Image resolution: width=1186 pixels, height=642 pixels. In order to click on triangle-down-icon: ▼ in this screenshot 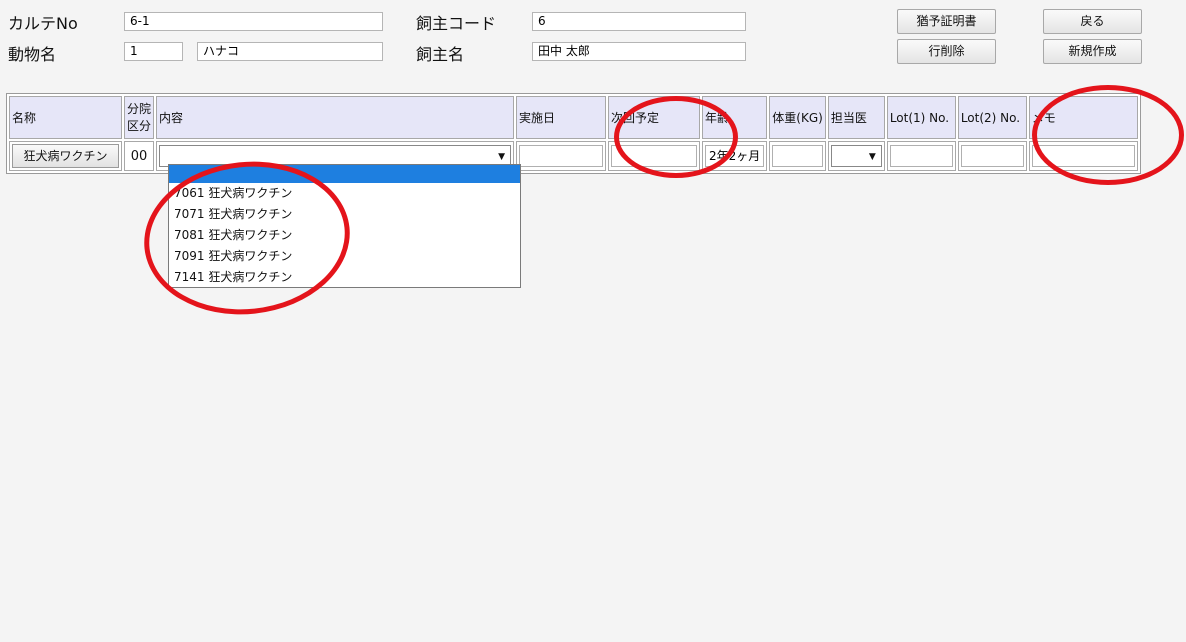, I will do `click(872, 157)`.